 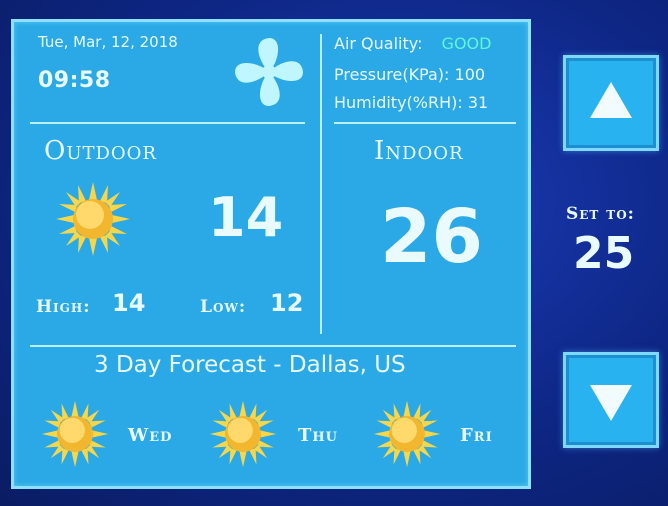 What do you see at coordinates (476, 435) in the screenshot?
I see `forecast-day-fri: Fri` at bounding box center [476, 435].